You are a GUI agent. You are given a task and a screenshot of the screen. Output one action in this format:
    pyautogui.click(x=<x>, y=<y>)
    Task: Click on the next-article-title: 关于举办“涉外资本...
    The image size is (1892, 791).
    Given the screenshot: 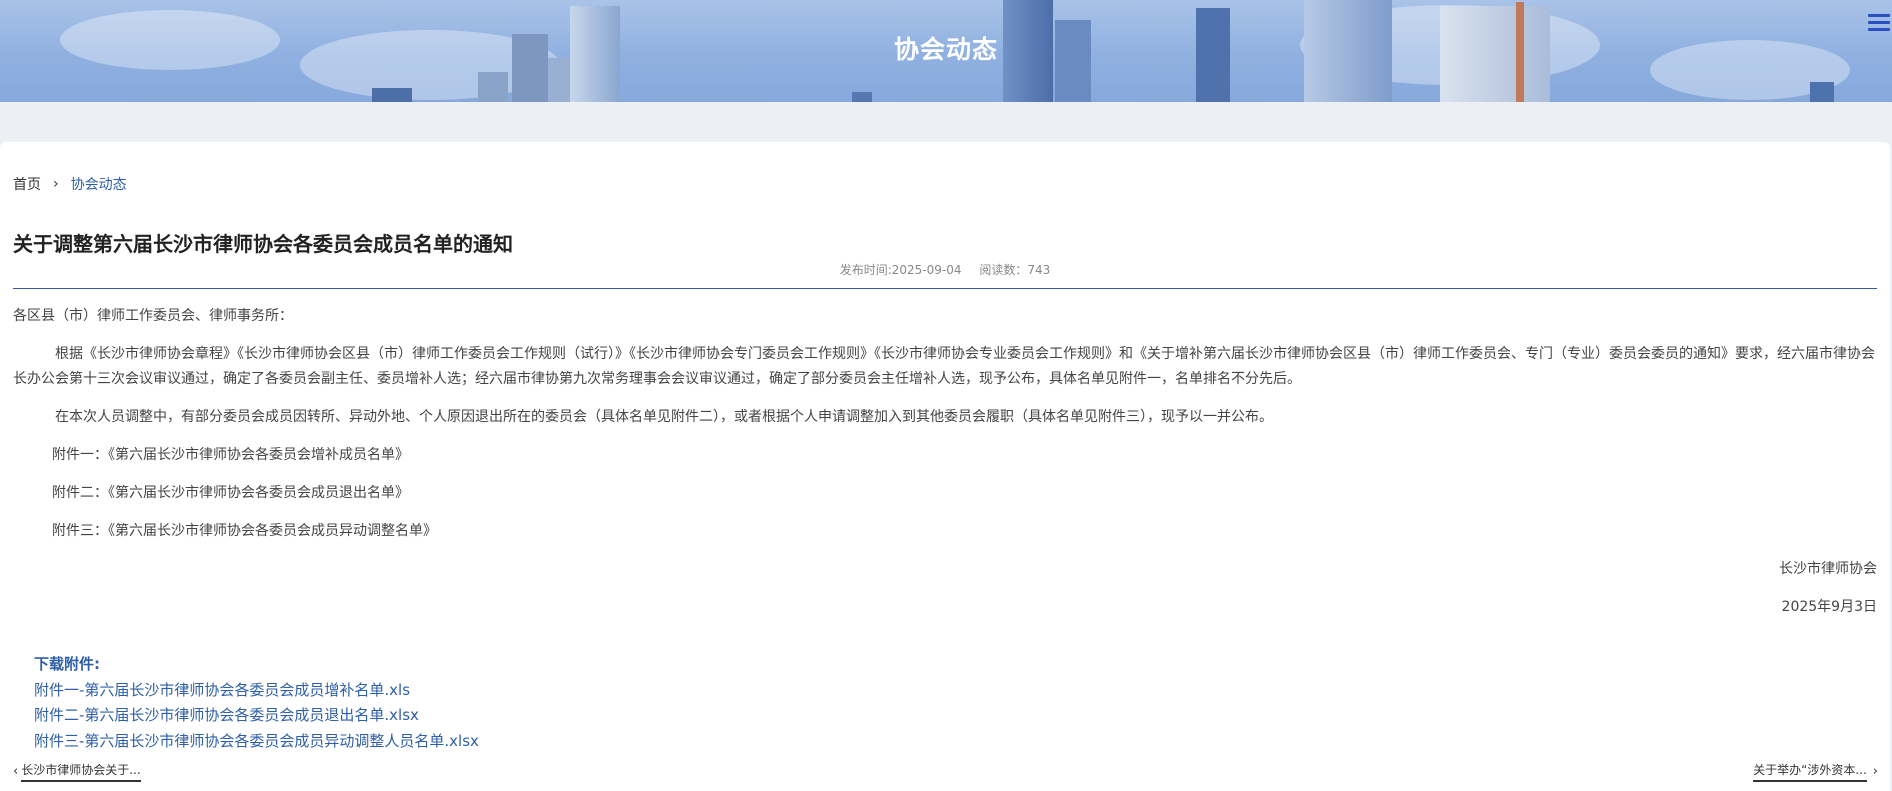 What is the action you would take?
    pyautogui.click(x=1810, y=771)
    